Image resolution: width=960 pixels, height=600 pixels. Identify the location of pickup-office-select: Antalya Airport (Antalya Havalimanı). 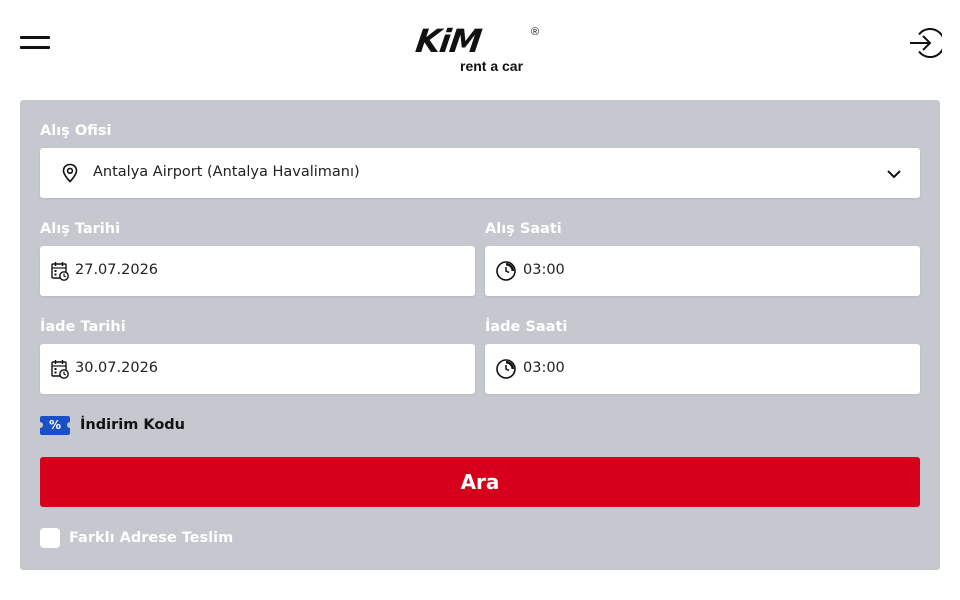
(480, 173).